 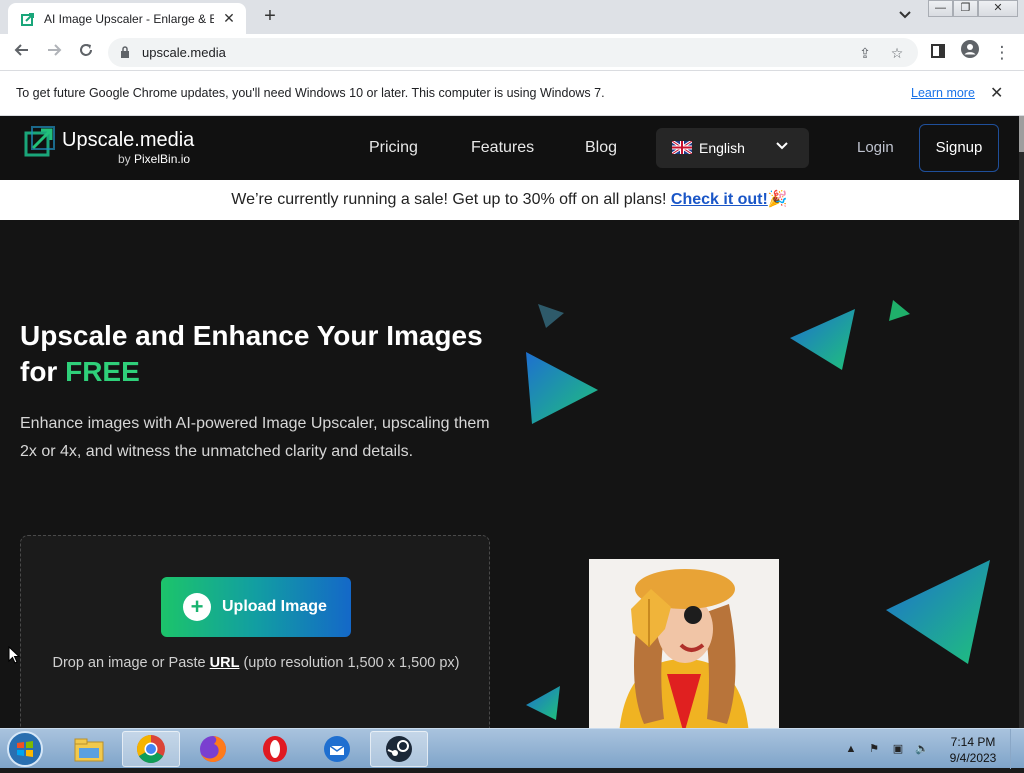 I want to click on logo-by-prefix: by, so click(x=126, y=159).